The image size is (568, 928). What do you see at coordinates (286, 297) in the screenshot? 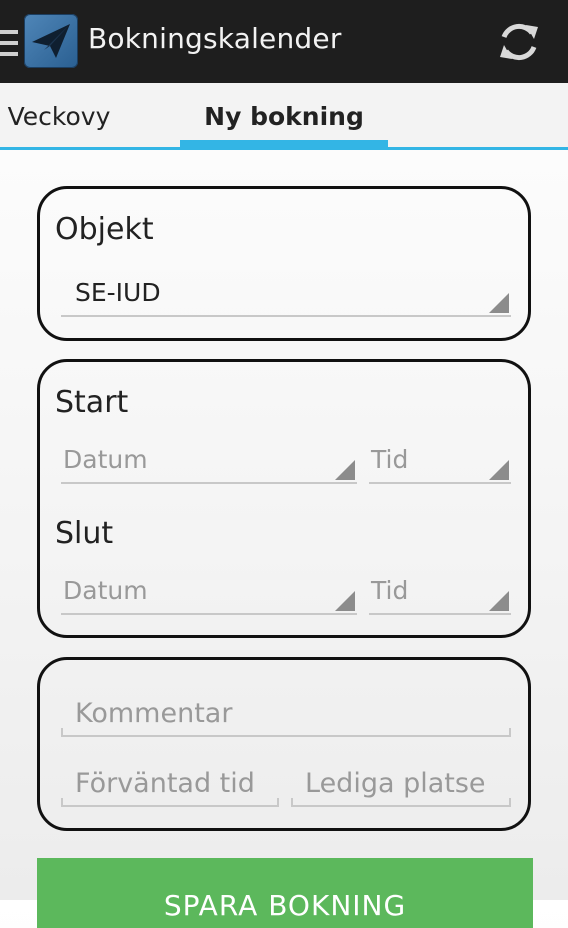
I see `objekt-spinner: SE-IUD` at bounding box center [286, 297].